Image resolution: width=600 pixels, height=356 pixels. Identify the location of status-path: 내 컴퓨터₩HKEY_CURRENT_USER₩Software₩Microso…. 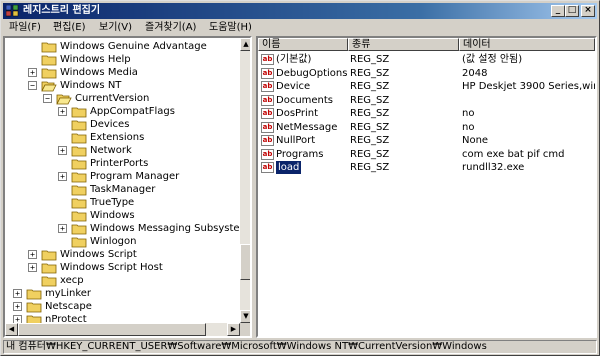
(246, 346).